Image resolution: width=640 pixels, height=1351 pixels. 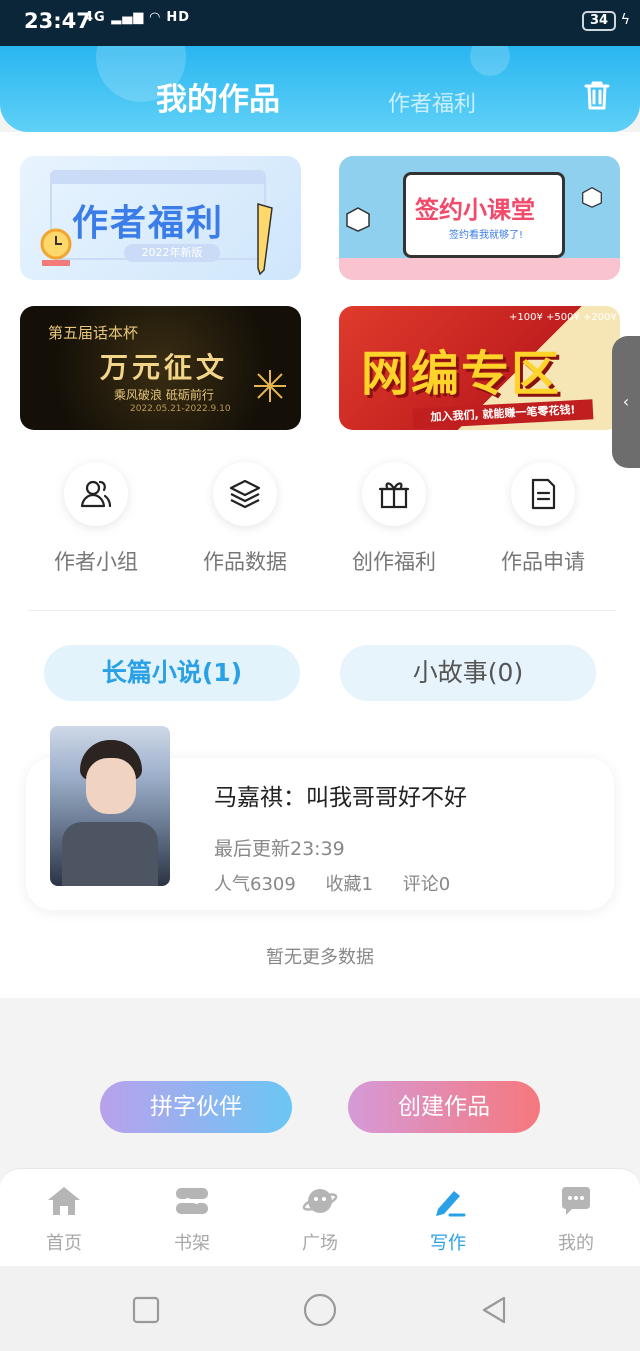 I want to click on bottom-nav: 首页 书架 广场 写作 我的, so click(x=320, y=1217).